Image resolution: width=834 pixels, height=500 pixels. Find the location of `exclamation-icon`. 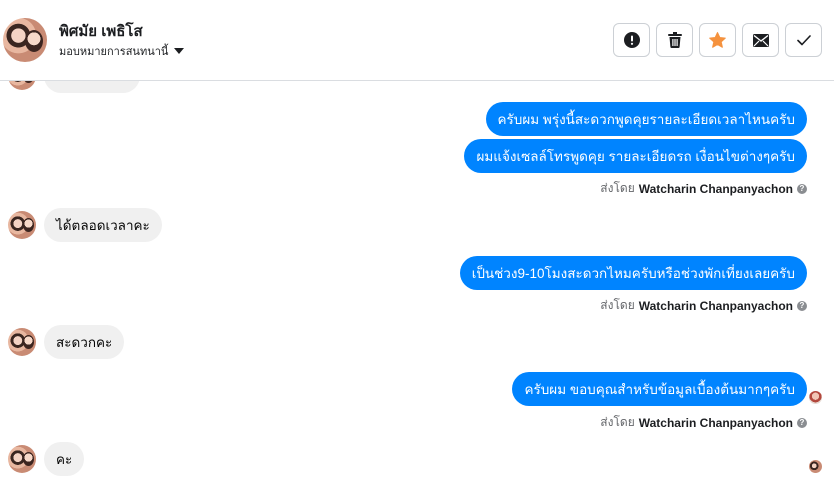

exclamation-icon is located at coordinates (631, 40).